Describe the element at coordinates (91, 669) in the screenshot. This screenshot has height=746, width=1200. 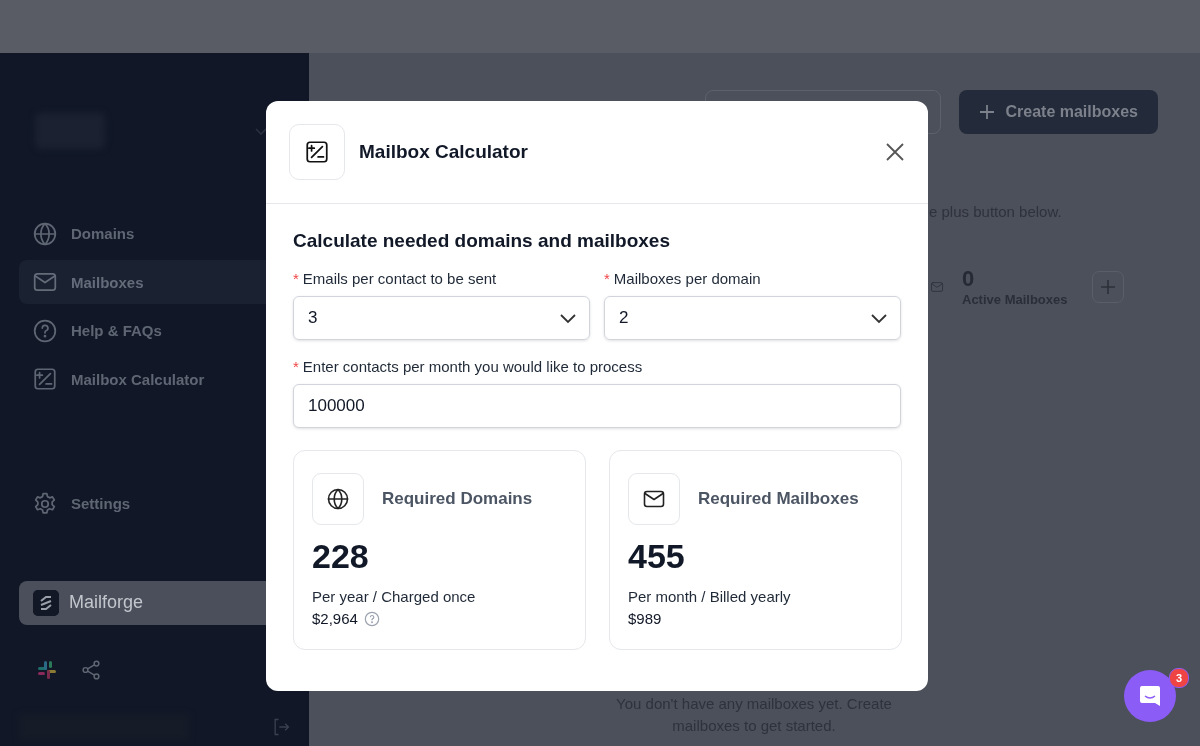
I see `share-icon` at that location.